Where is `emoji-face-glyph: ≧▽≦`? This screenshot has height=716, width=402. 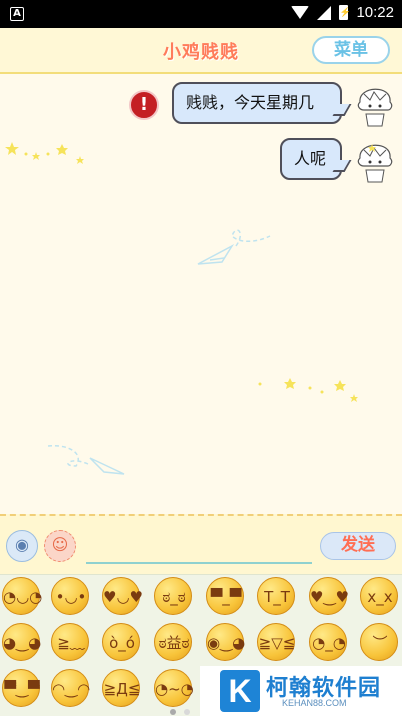
emoji-face-glyph: ≧▽≦ is located at coordinates (277, 643).